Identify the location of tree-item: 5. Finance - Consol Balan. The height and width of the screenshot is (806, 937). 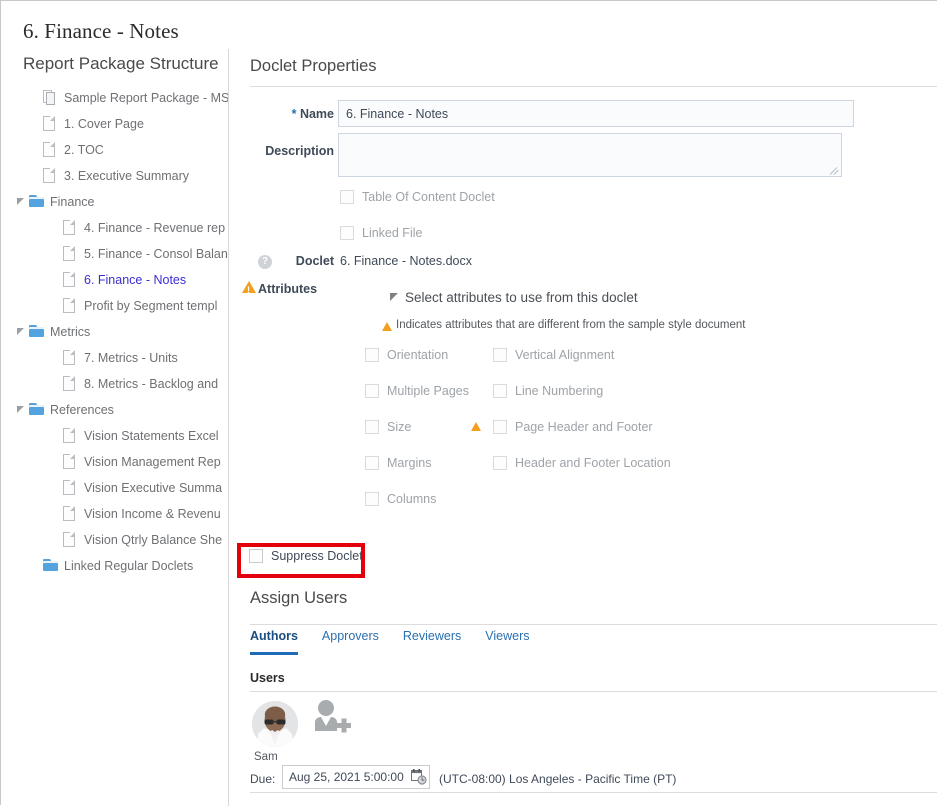
(114, 254).